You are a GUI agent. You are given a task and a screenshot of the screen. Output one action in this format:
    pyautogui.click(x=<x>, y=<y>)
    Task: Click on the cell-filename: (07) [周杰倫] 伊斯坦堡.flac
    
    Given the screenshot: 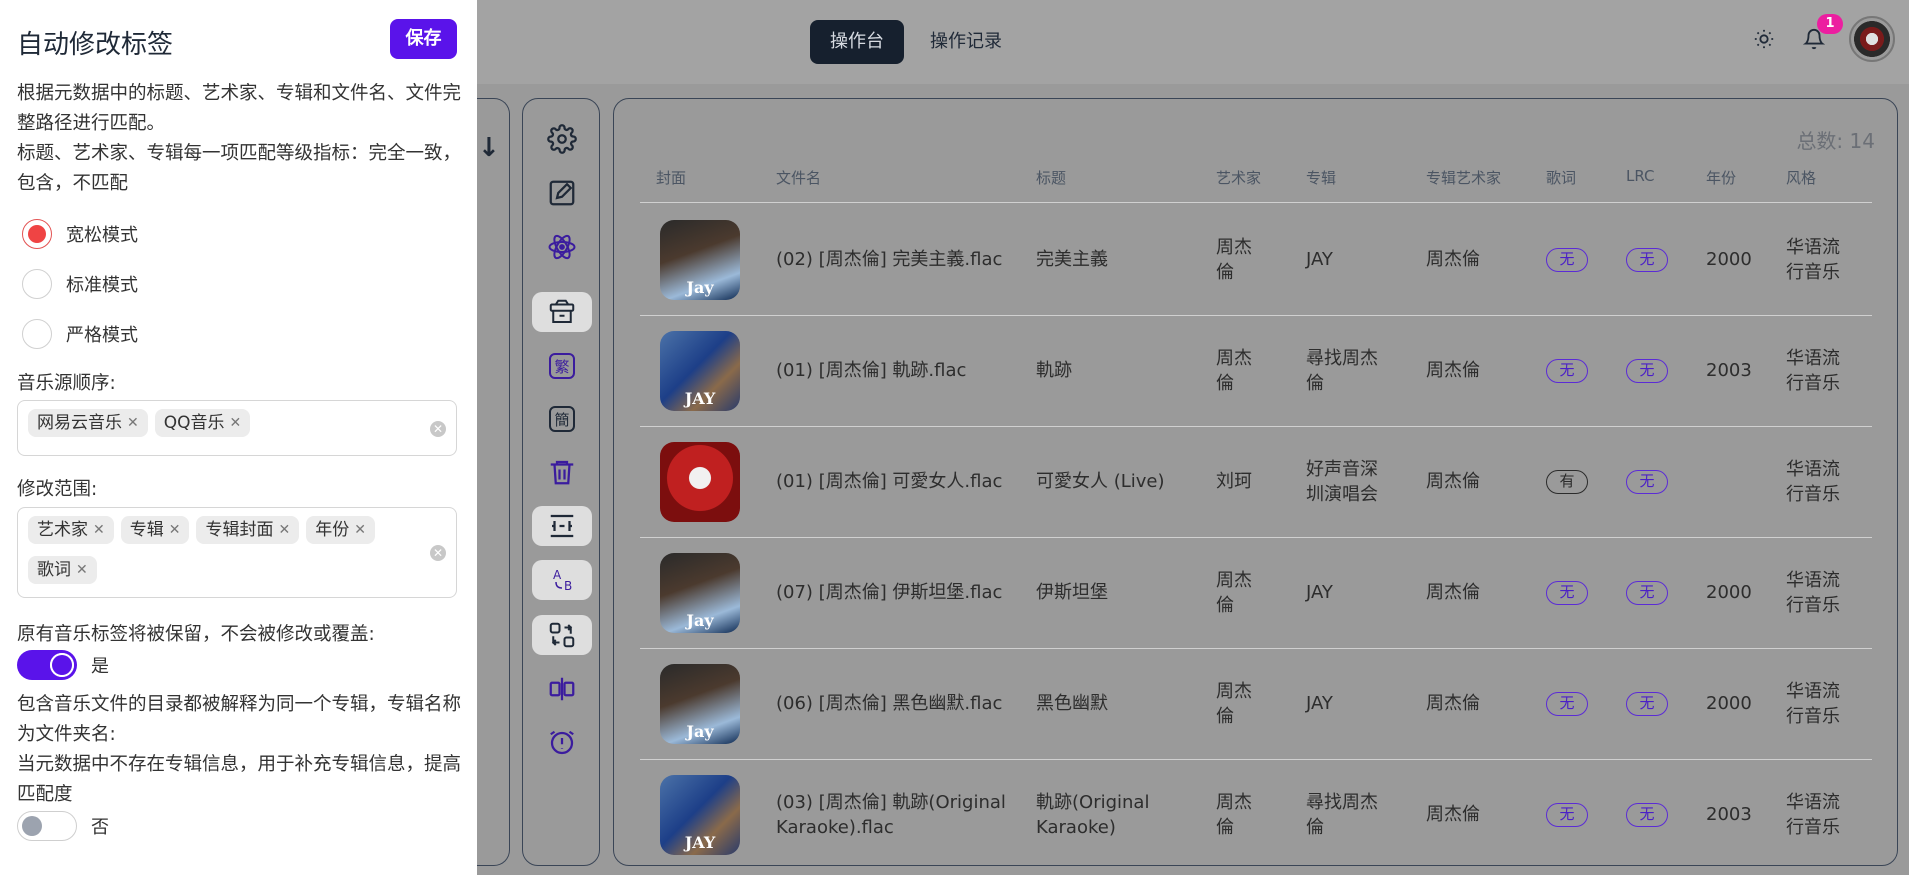 What is the action you would take?
    pyautogui.click(x=889, y=592)
    